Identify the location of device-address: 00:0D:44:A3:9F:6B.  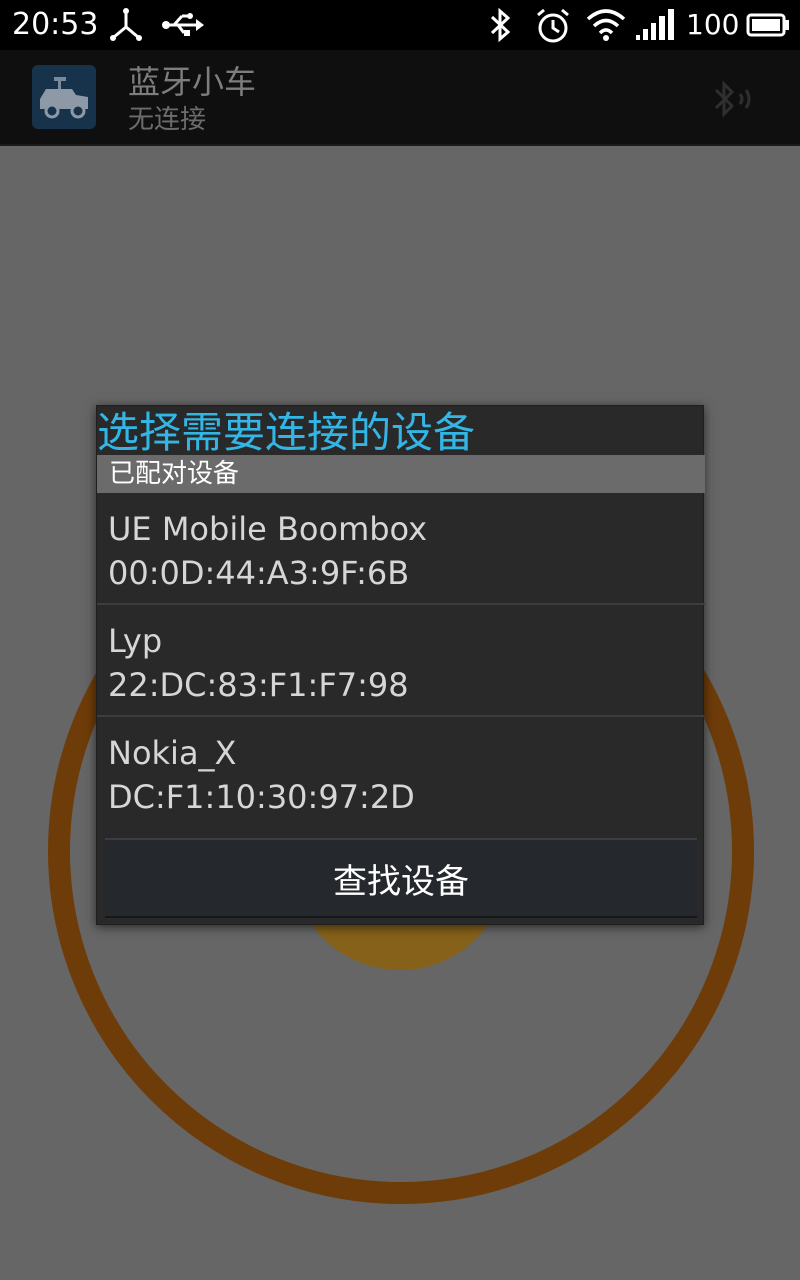
(259, 573).